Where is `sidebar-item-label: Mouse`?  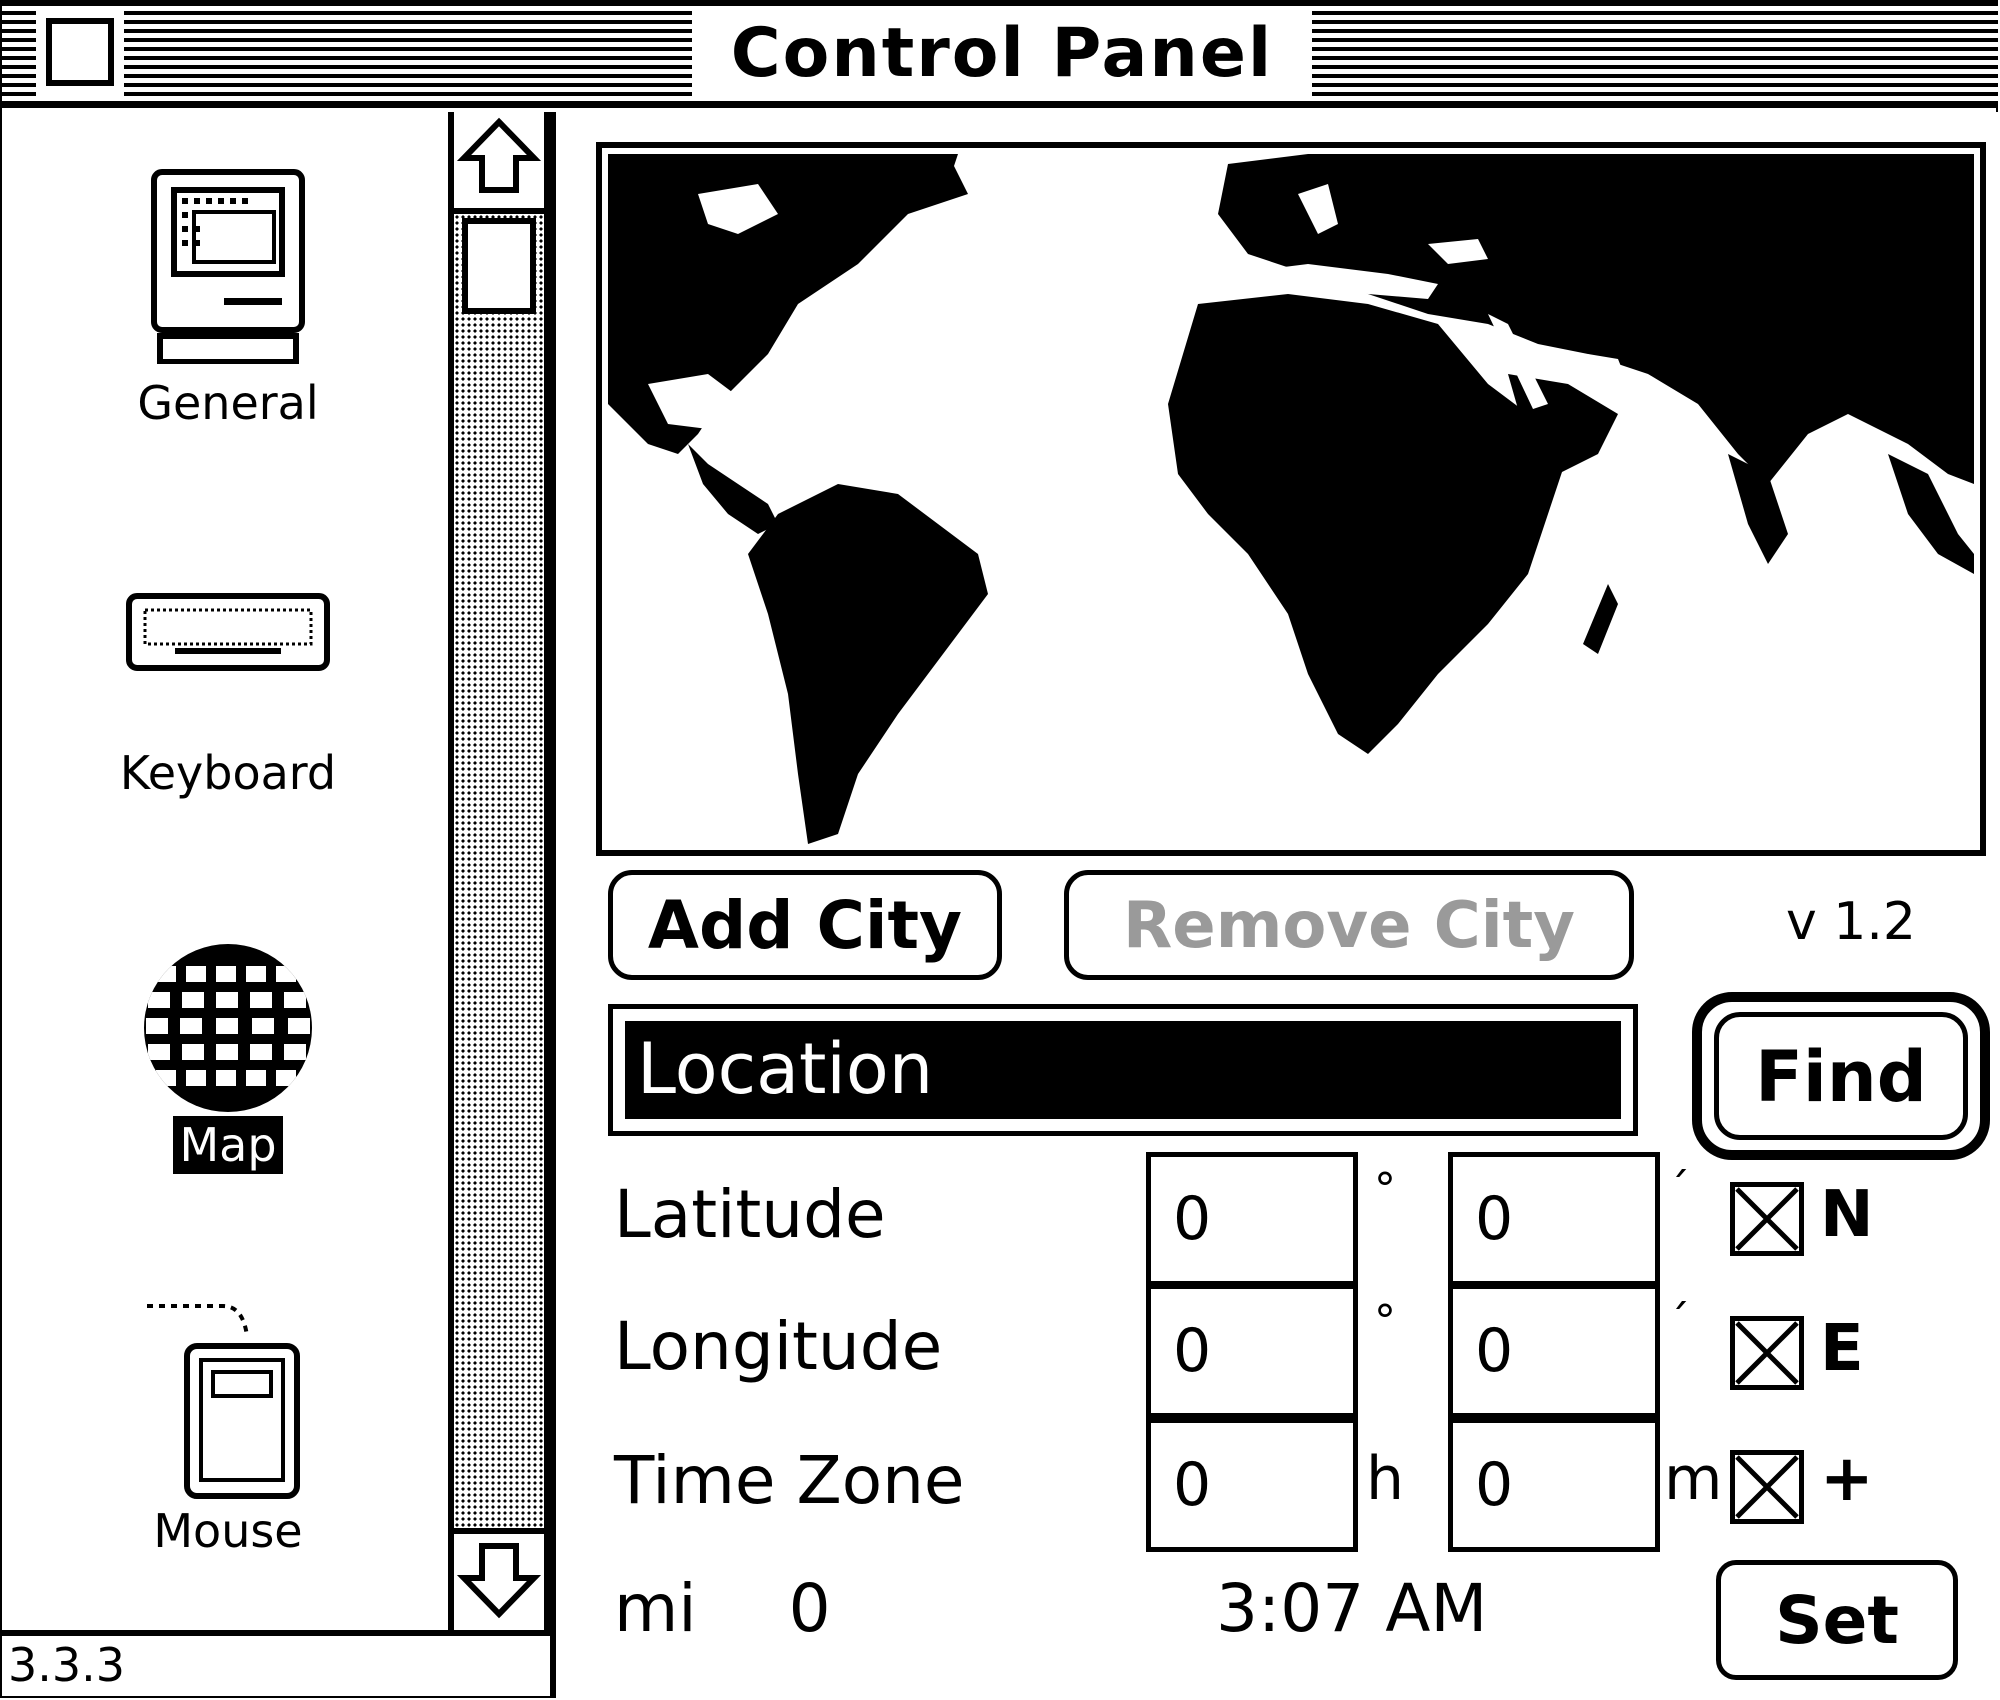 sidebar-item-label: Mouse is located at coordinates (228, 1531).